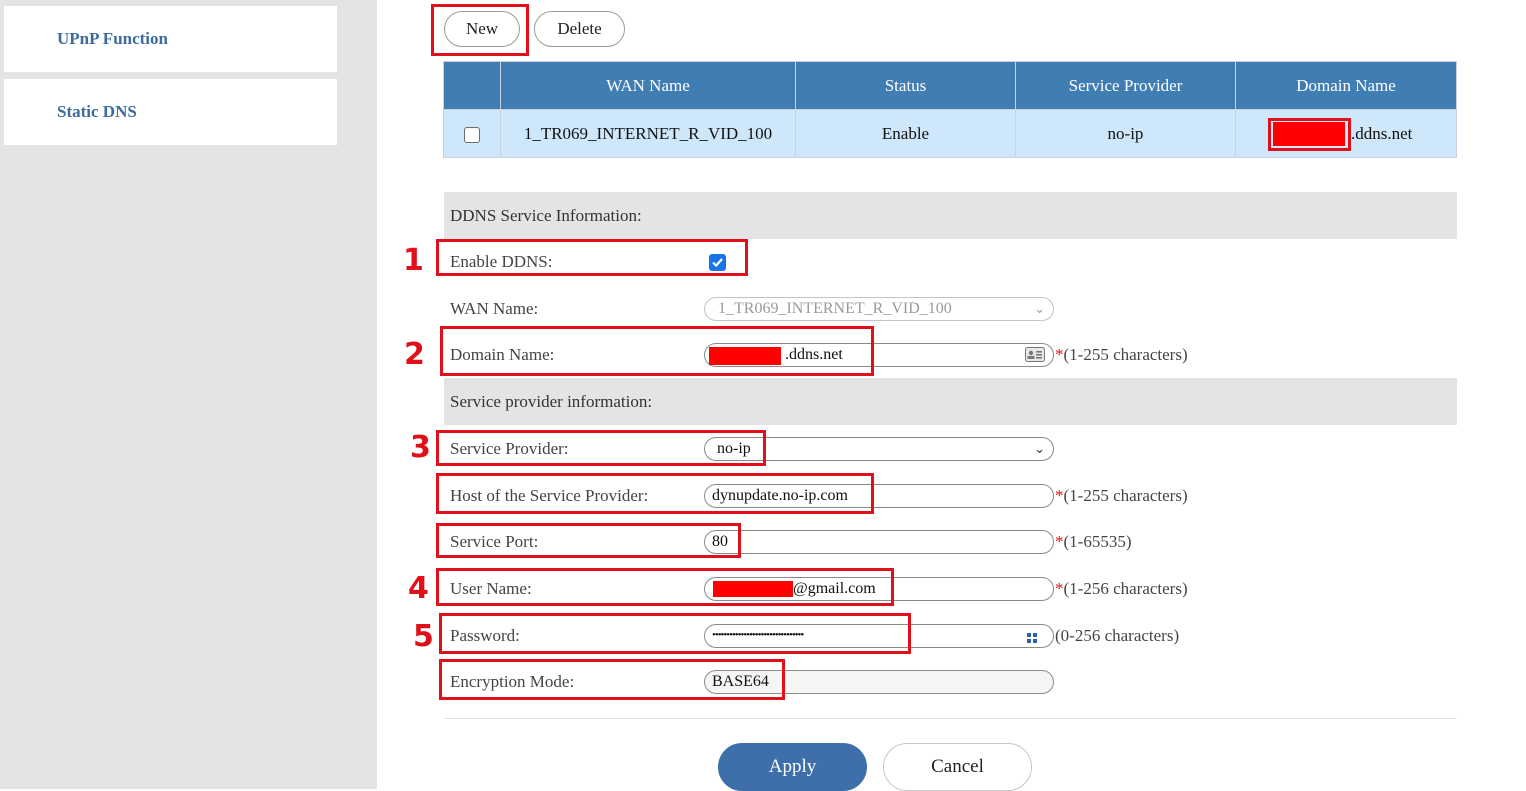 Image resolution: width=1526 pixels, height=791 pixels. I want to click on check-icon, so click(717, 263).